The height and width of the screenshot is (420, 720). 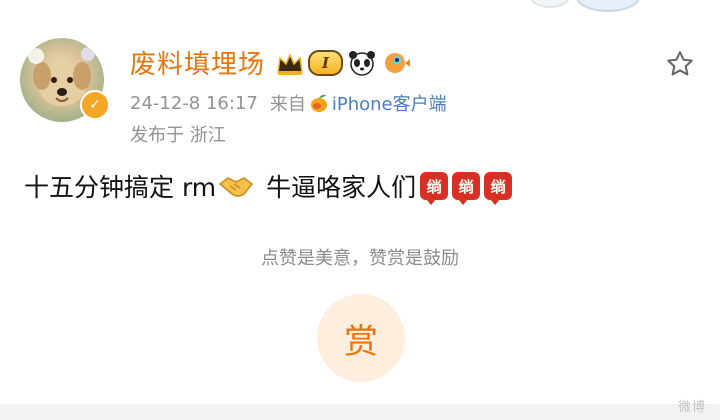 What do you see at coordinates (691, 407) in the screenshot?
I see `watermark: 微博` at bounding box center [691, 407].